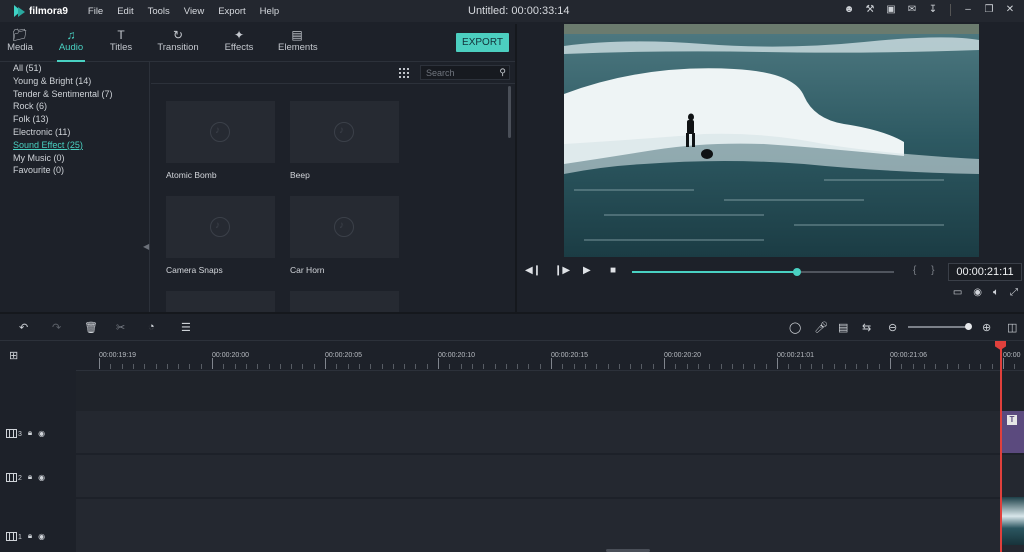 The height and width of the screenshot is (552, 1024). Describe the element at coordinates (457, 72) in the screenshot. I see `search-input` at that location.